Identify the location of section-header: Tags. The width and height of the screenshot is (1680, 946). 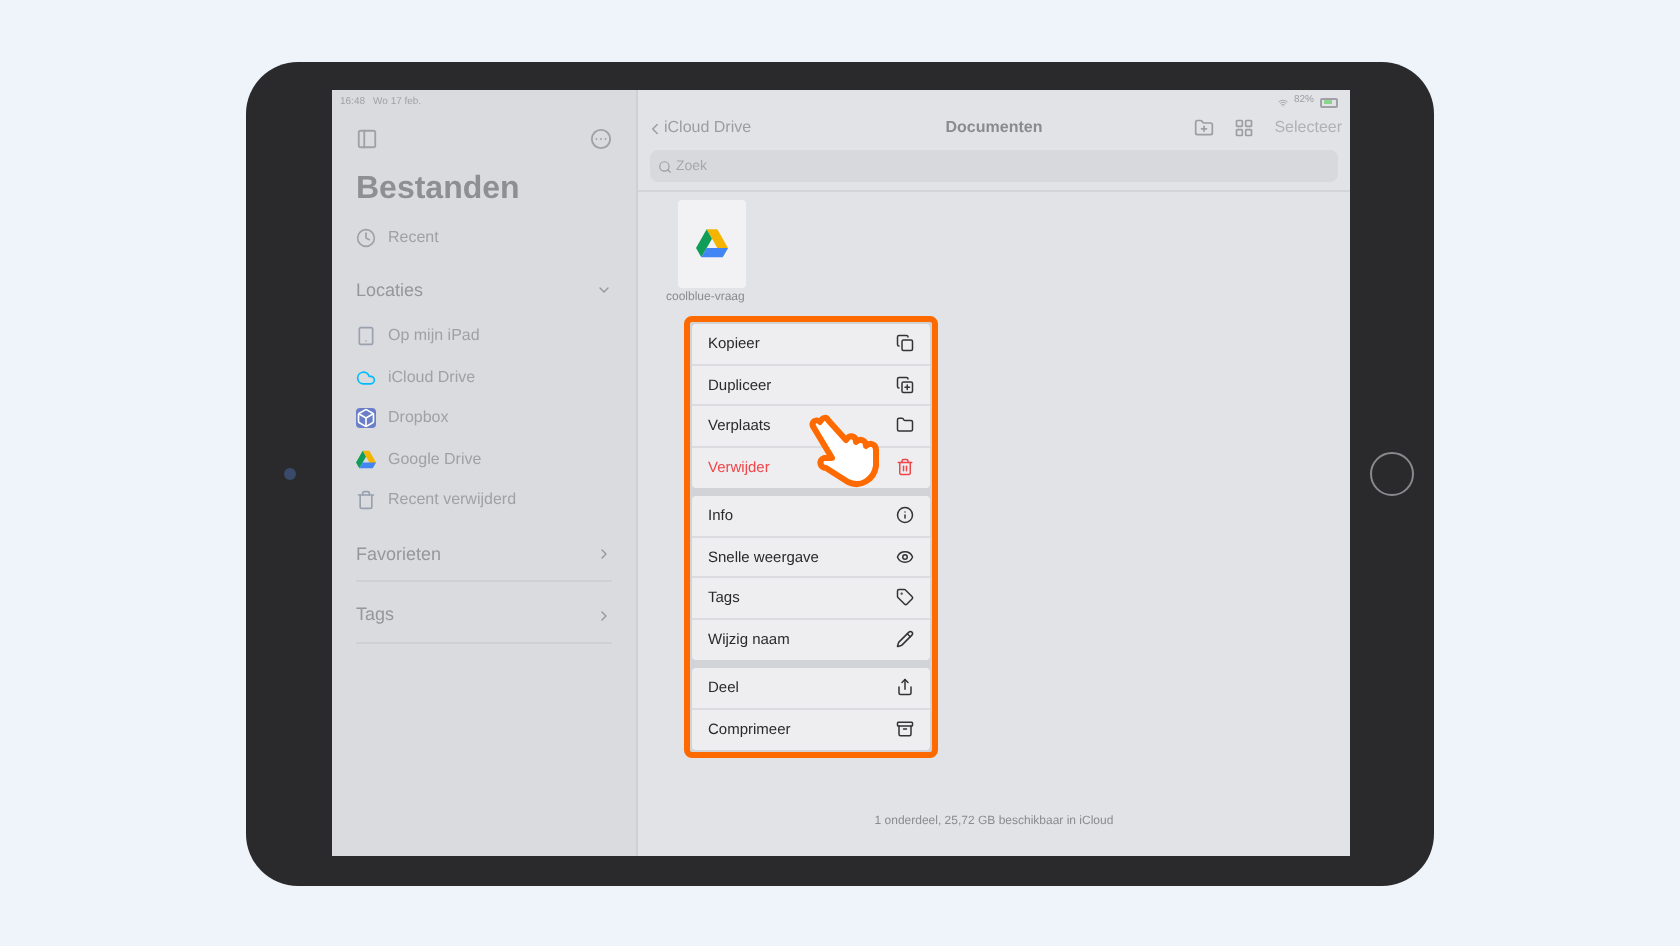
(484, 616).